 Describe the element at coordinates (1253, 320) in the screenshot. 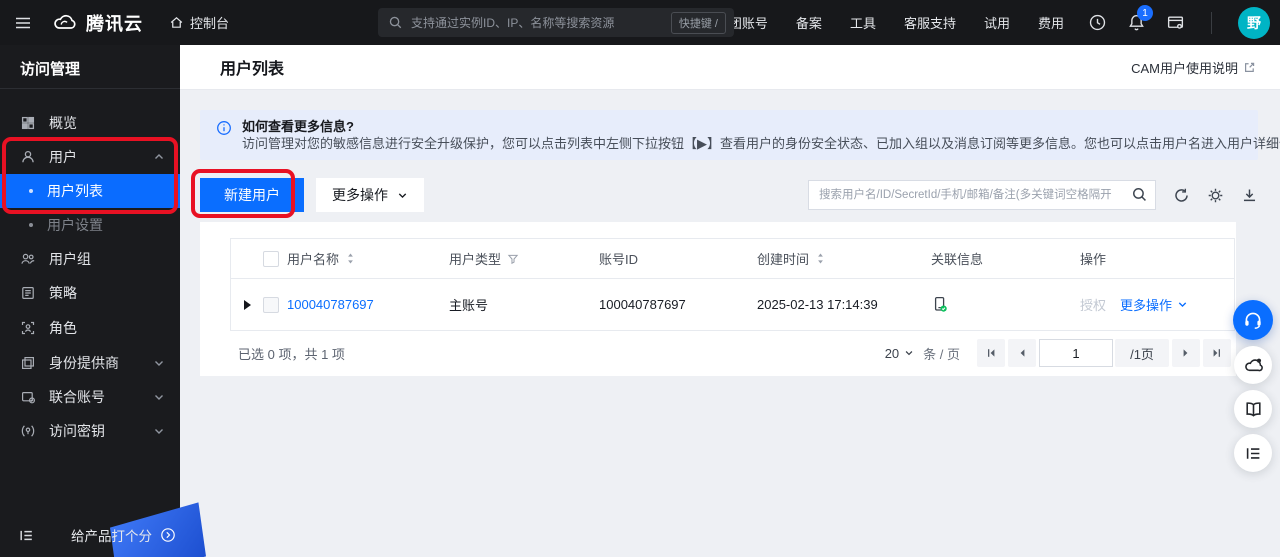

I see `customer-service-fab` at that location.